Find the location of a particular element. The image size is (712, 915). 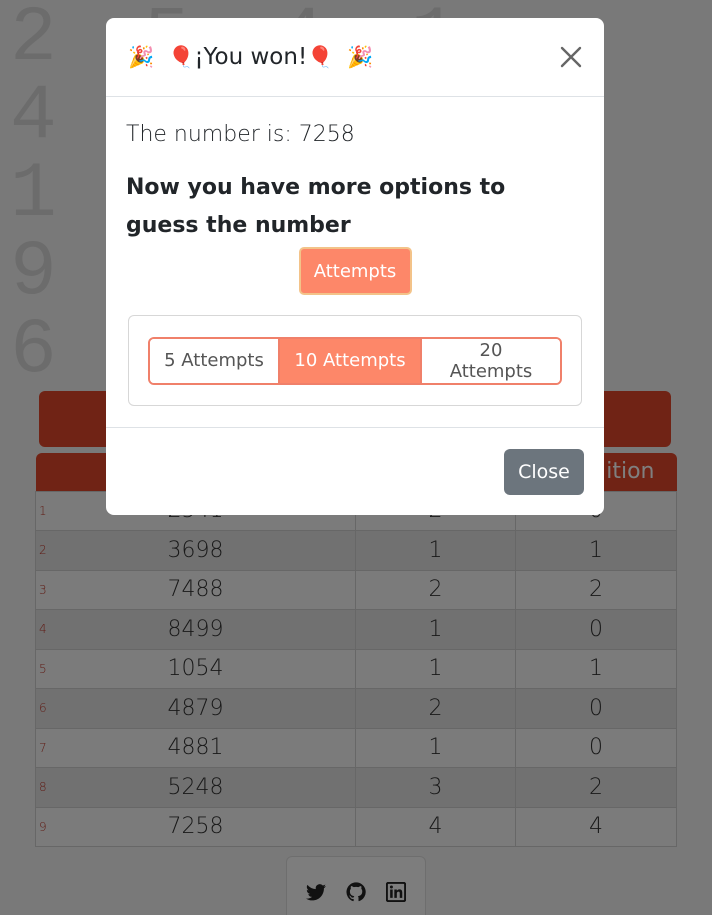

attempt-options-group: 5 Attempts 10 Attempts 20 Attempts is located at coordinates (355, 360).